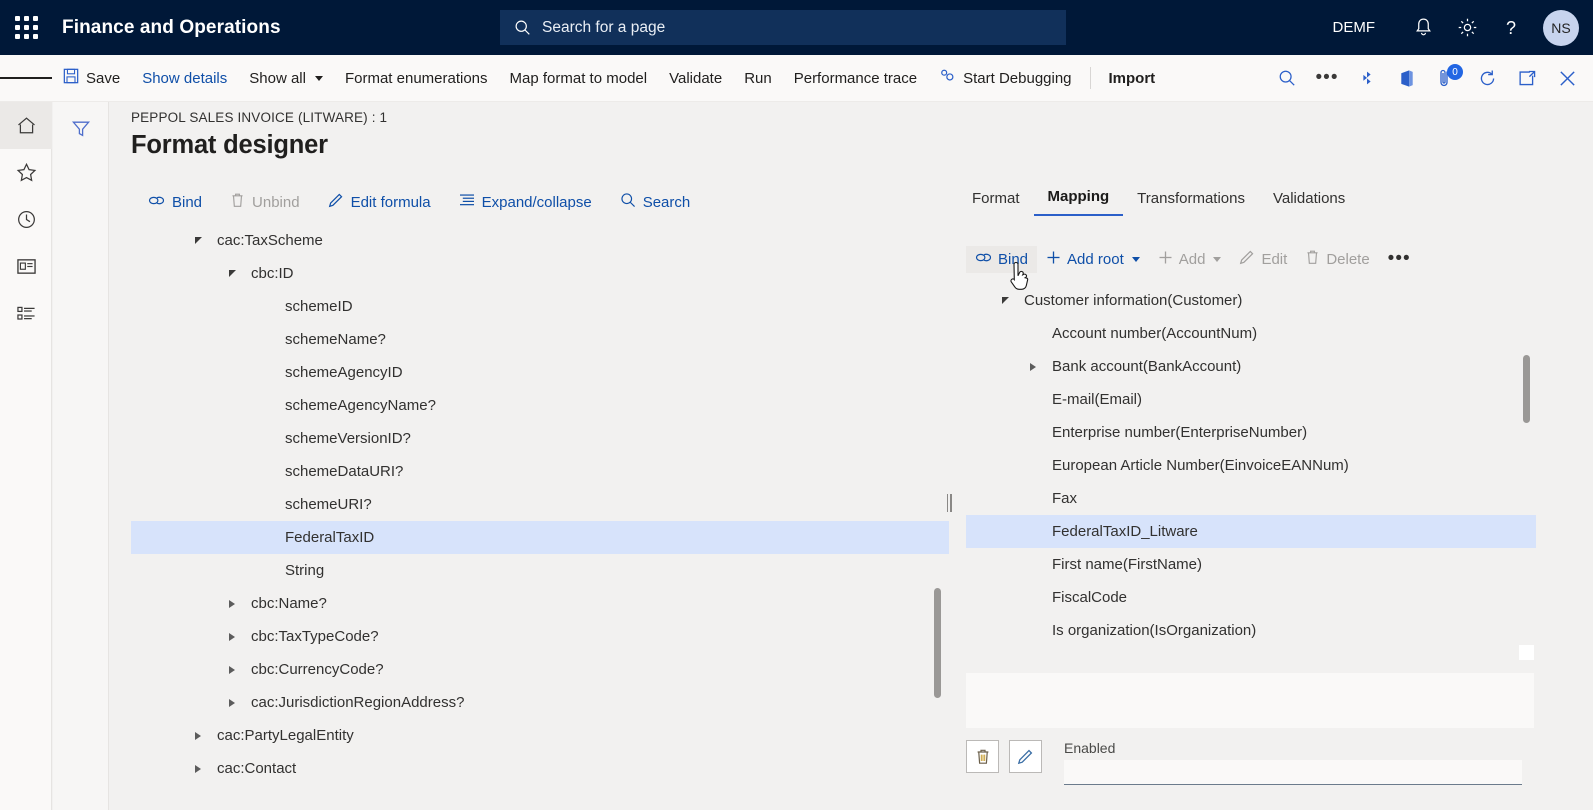  Describe the element at coordinates (855, 78) in the screenshot. I see `performance-trace-button: Performance trace` at that location.